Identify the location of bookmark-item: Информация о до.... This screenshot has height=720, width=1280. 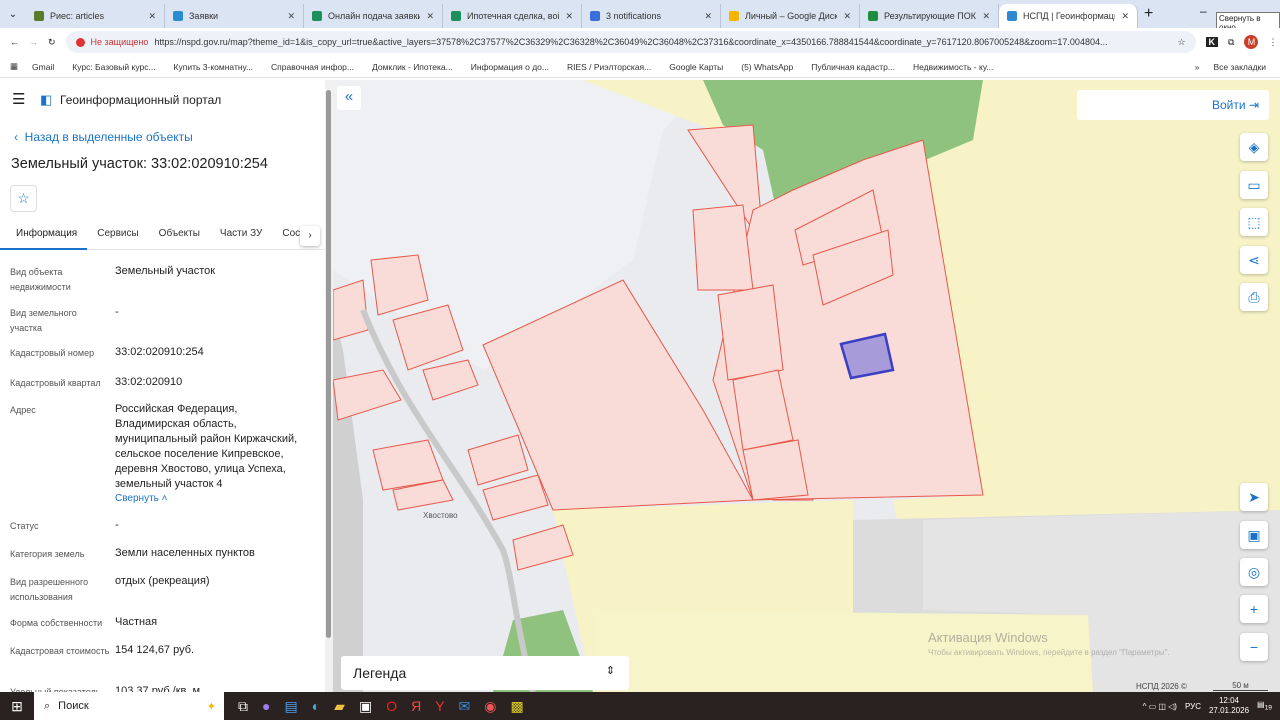
(510, 67).